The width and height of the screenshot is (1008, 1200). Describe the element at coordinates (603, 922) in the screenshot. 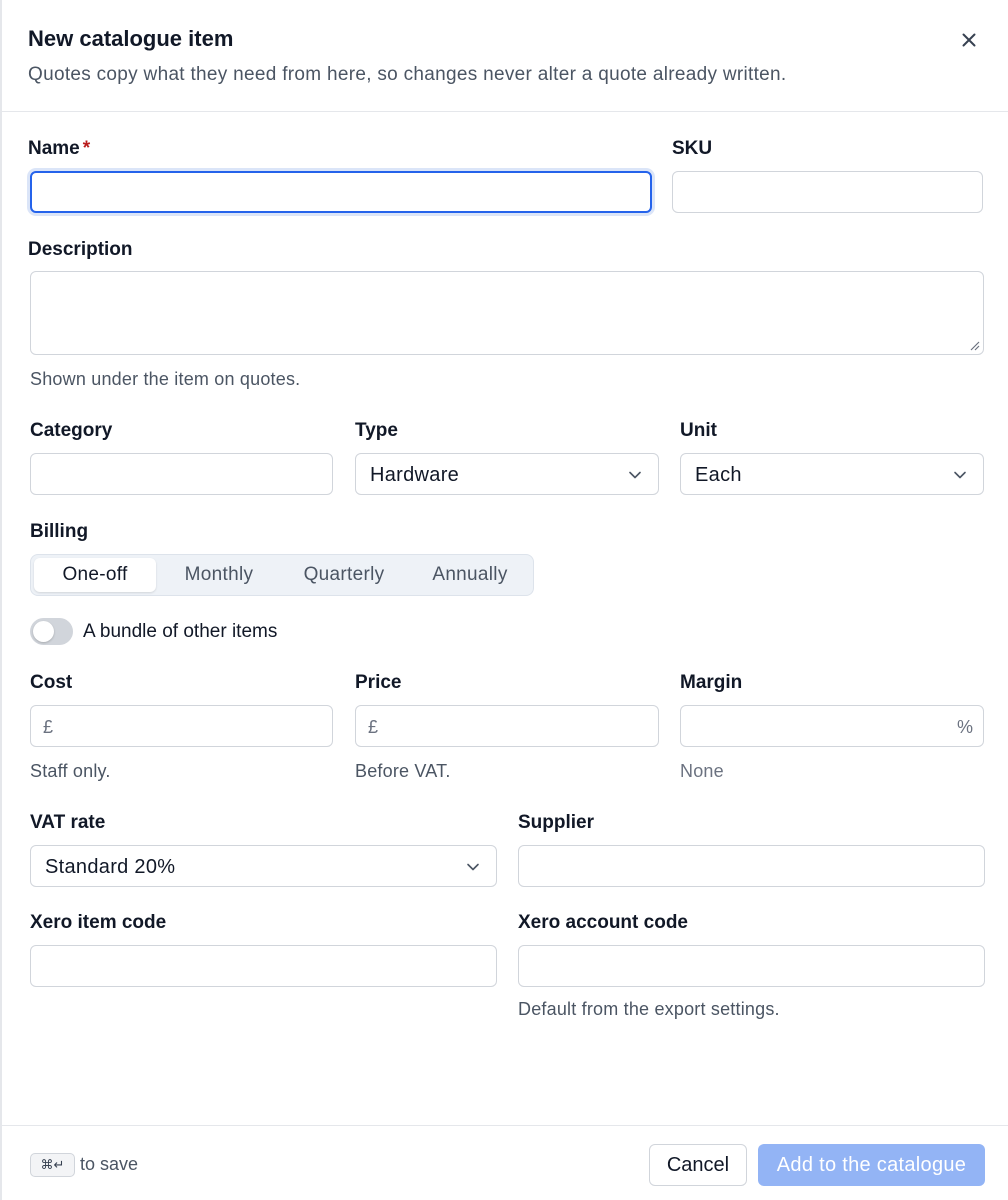

I see `xero-account-code-label: Xero account code` at that location.